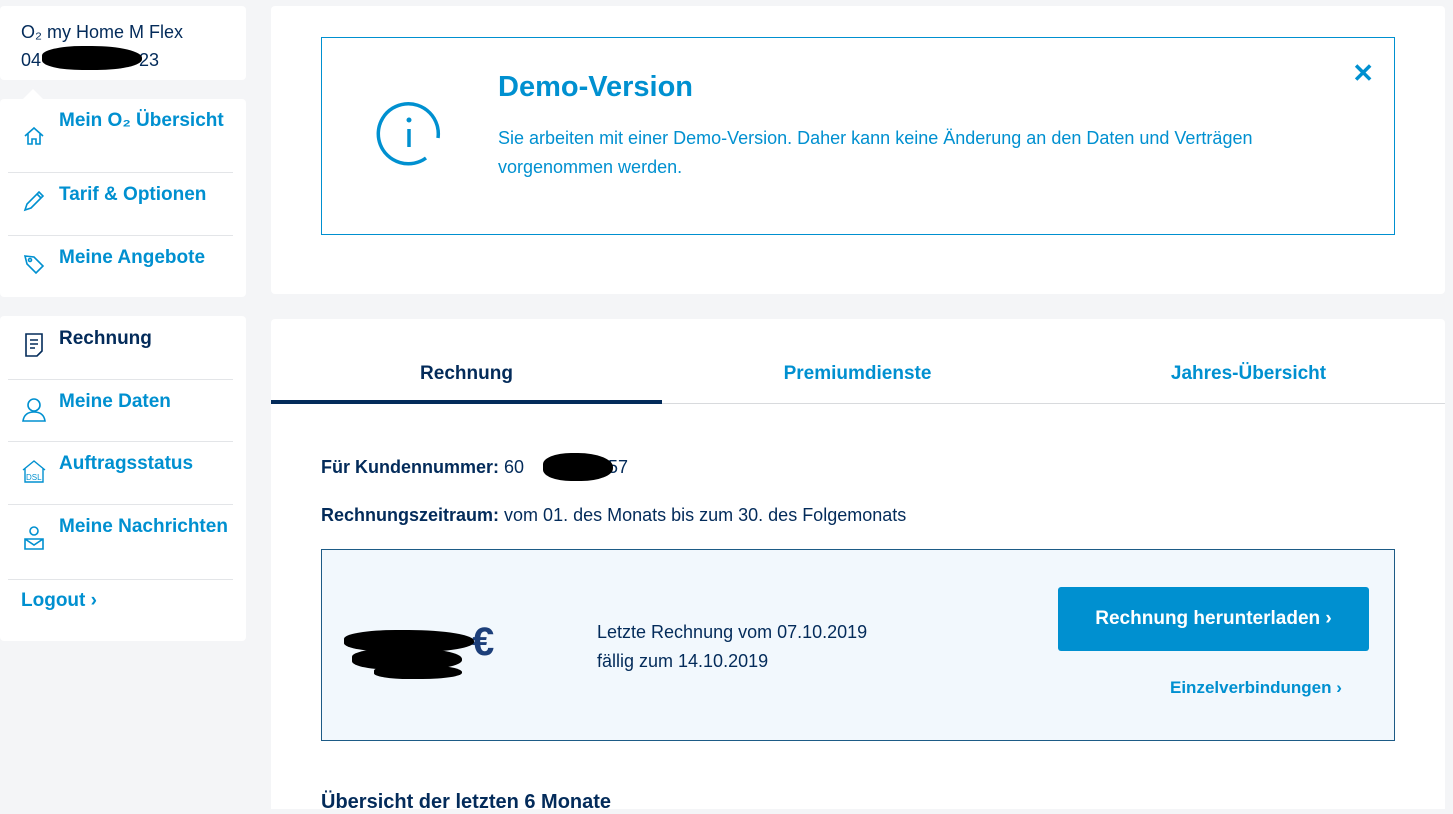 Image resolution: width=1453 pixels, height=814 pixels. What do you see at coordinates (34, 477) in the screenshot?
I see `svg-text: DSL` at bounding box center [34, 477].